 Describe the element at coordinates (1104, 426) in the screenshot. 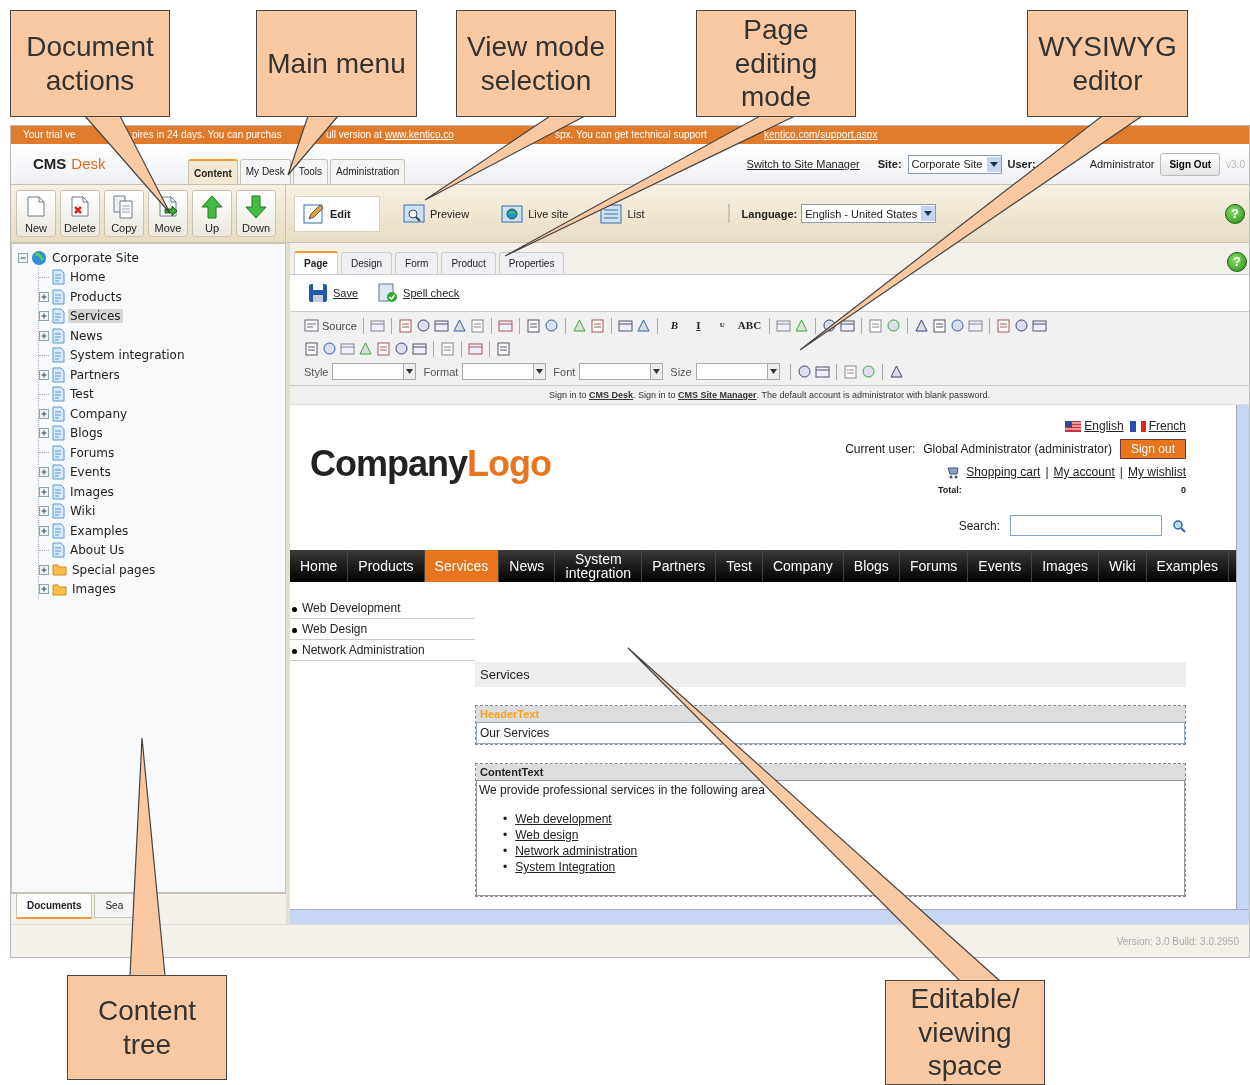

I see `language-link: English` at that location.